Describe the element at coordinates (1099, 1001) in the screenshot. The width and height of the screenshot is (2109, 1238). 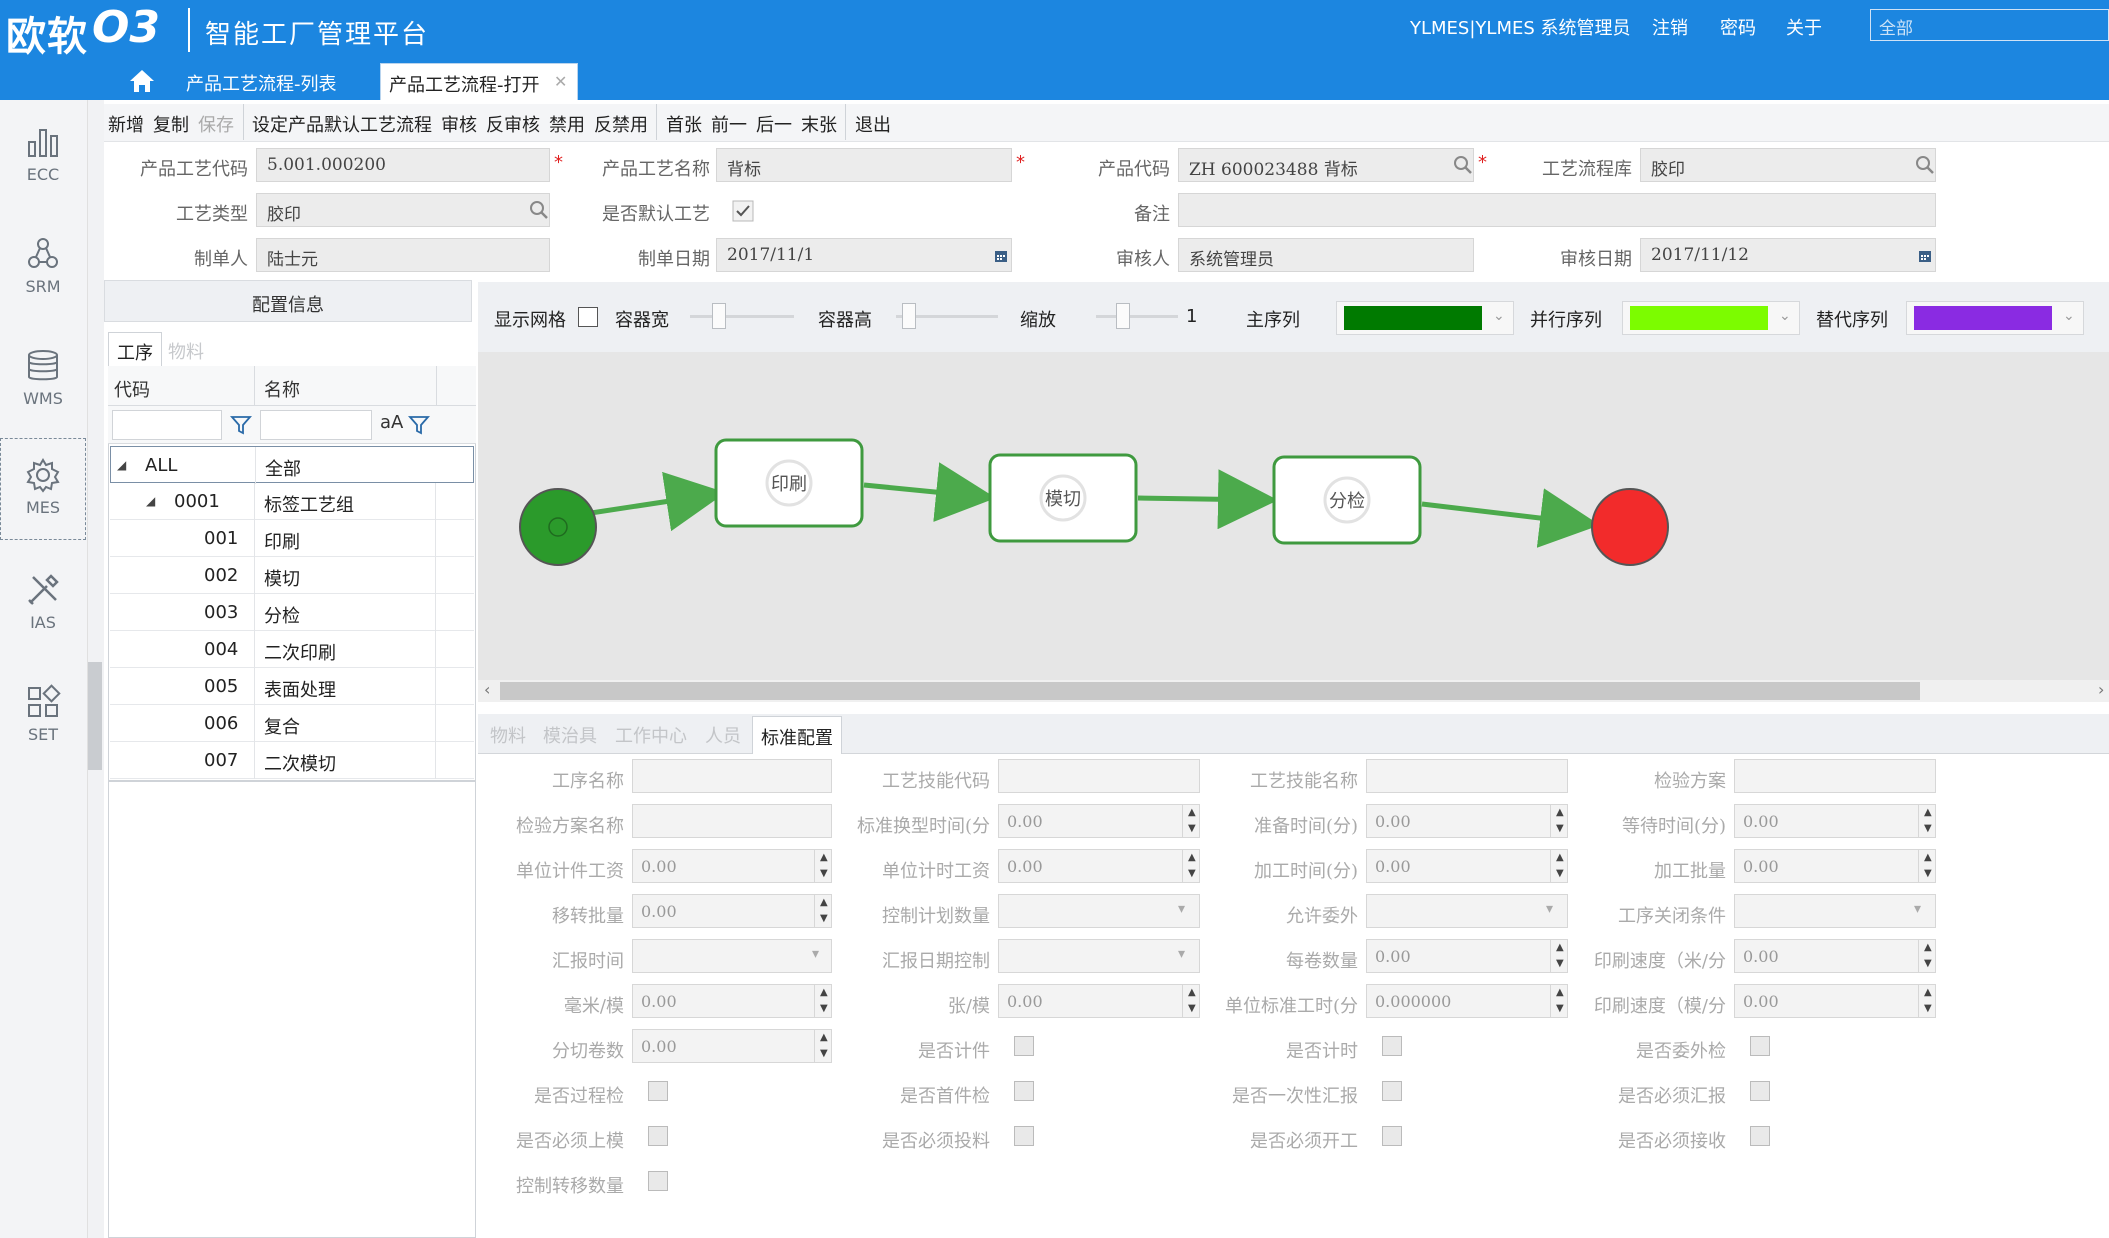
I see `sheets-per-die-field: 0.00` at that location.